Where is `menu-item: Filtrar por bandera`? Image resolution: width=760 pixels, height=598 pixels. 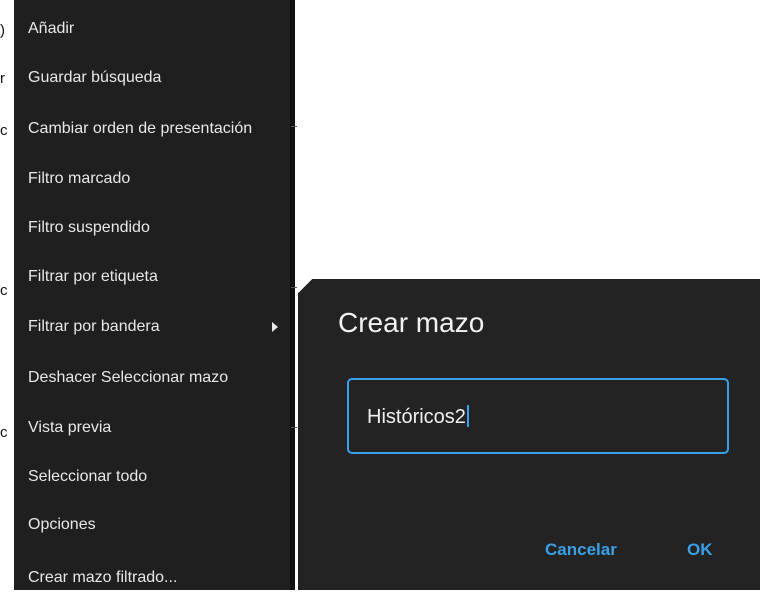 menu-item: Filtrar por bandera is located at coordinates (159, 327).